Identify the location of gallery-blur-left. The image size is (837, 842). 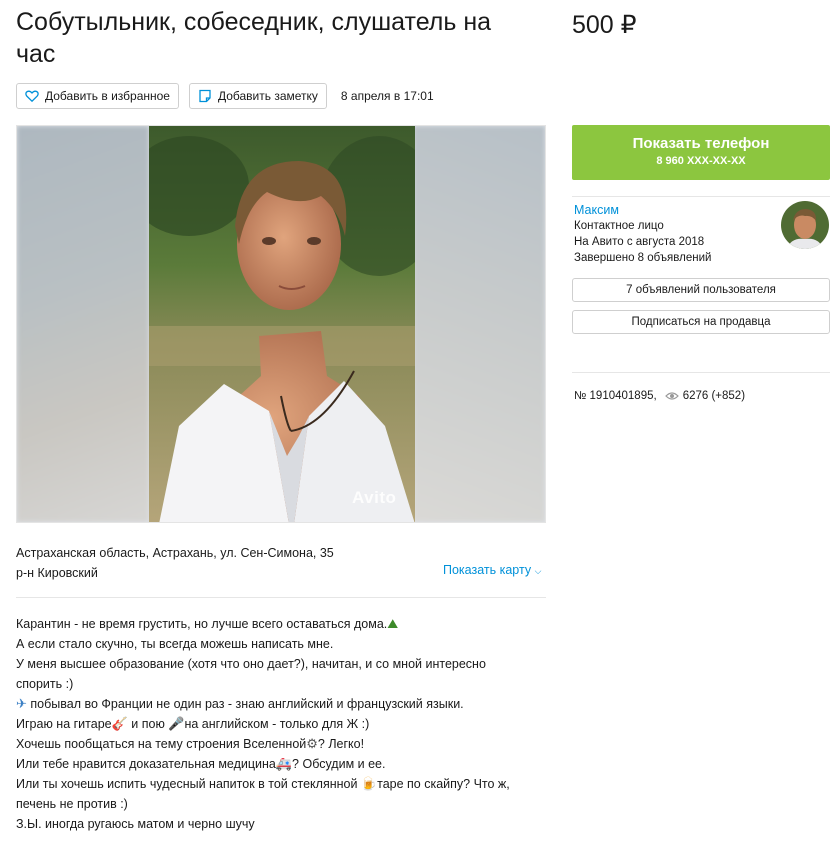
(83, 324).